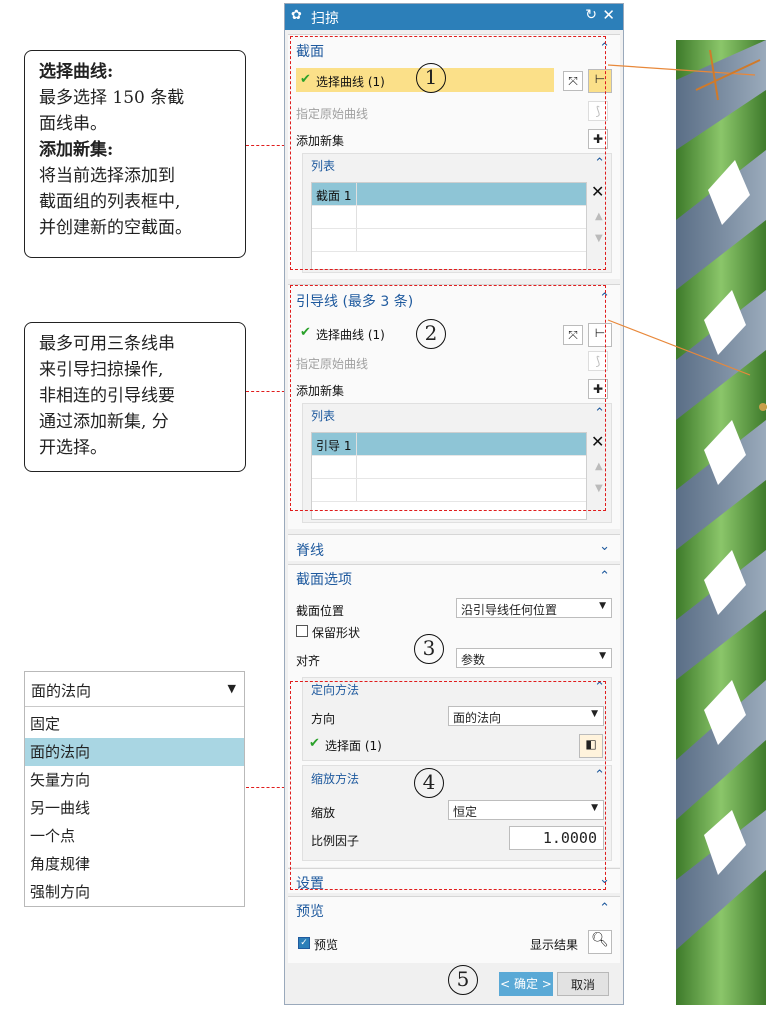 The height and width of the screenshot is (1015, 778). I want to click on marker-2: 2, so click(431, 334).